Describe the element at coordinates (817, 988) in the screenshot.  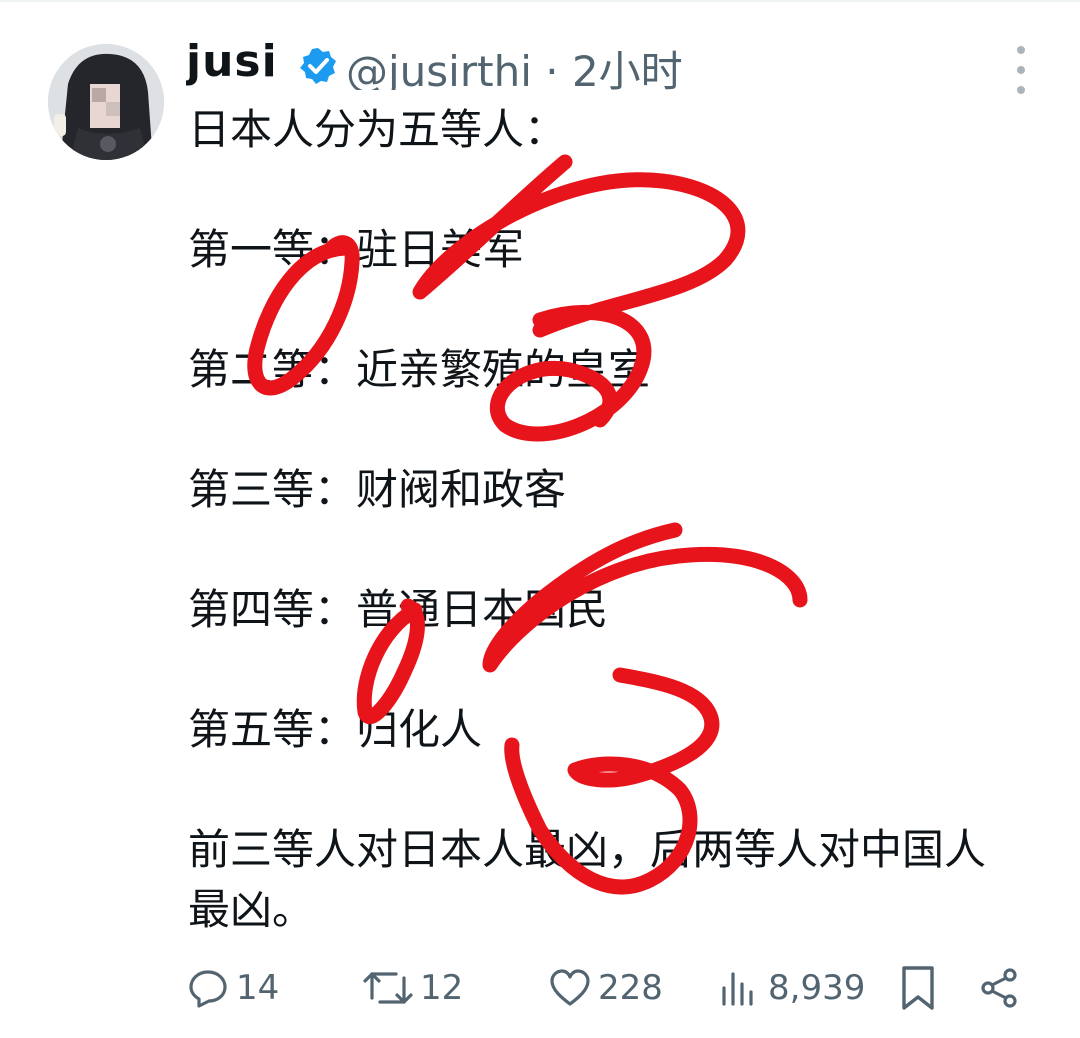
I see `views-count: 8,939` at that location.